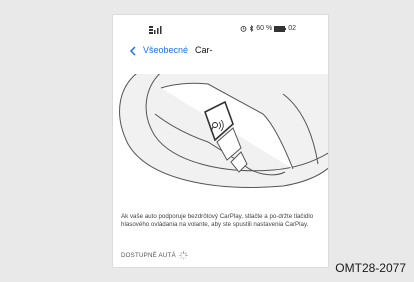 The image size is (414, 282). I want to click on status-right: 60 % 02, so click(268, 28).